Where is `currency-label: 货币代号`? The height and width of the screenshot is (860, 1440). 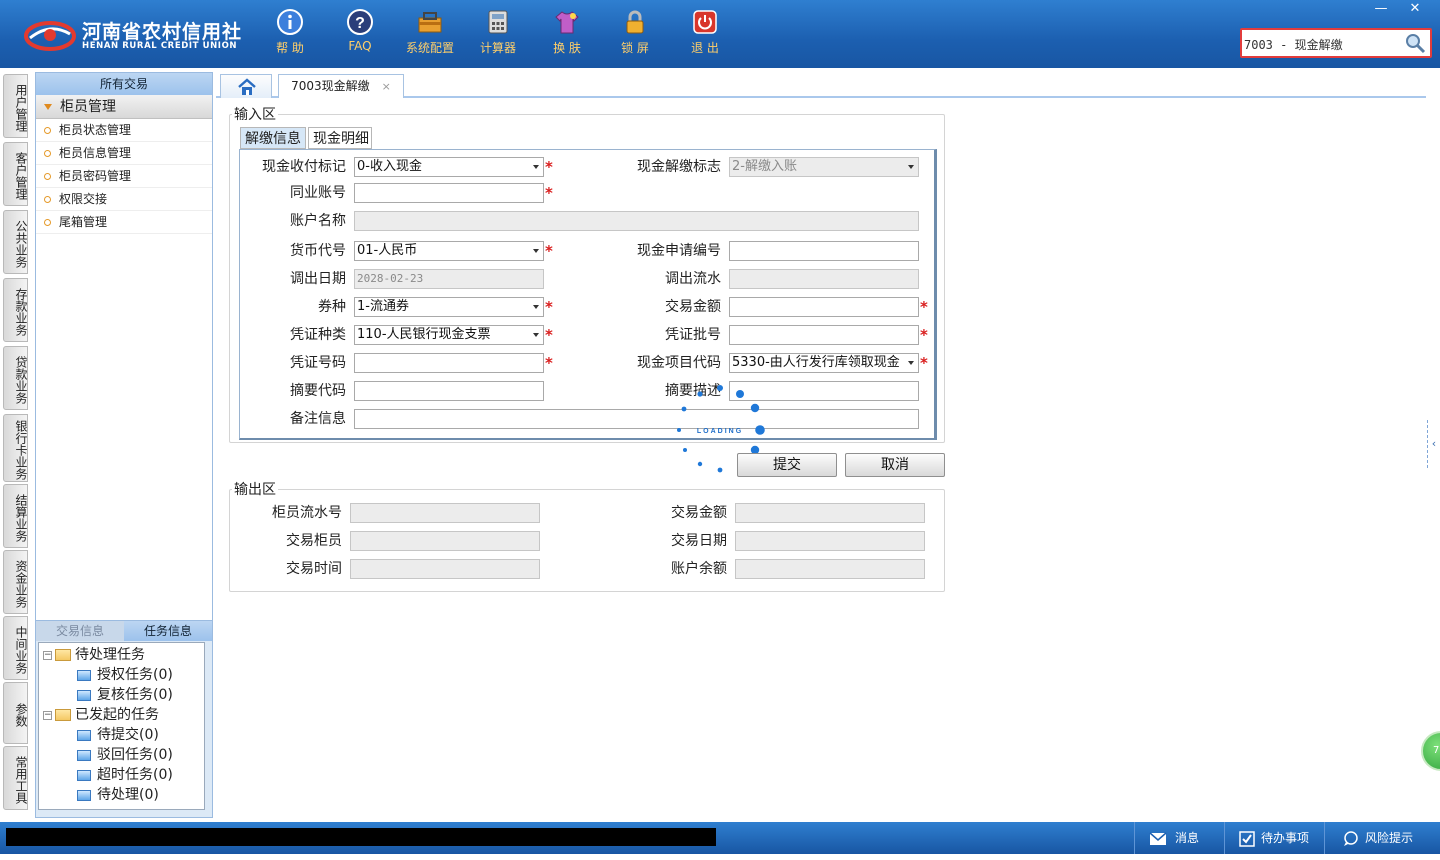
currency-label: 货币代号 is located at coordinates (318, 251).